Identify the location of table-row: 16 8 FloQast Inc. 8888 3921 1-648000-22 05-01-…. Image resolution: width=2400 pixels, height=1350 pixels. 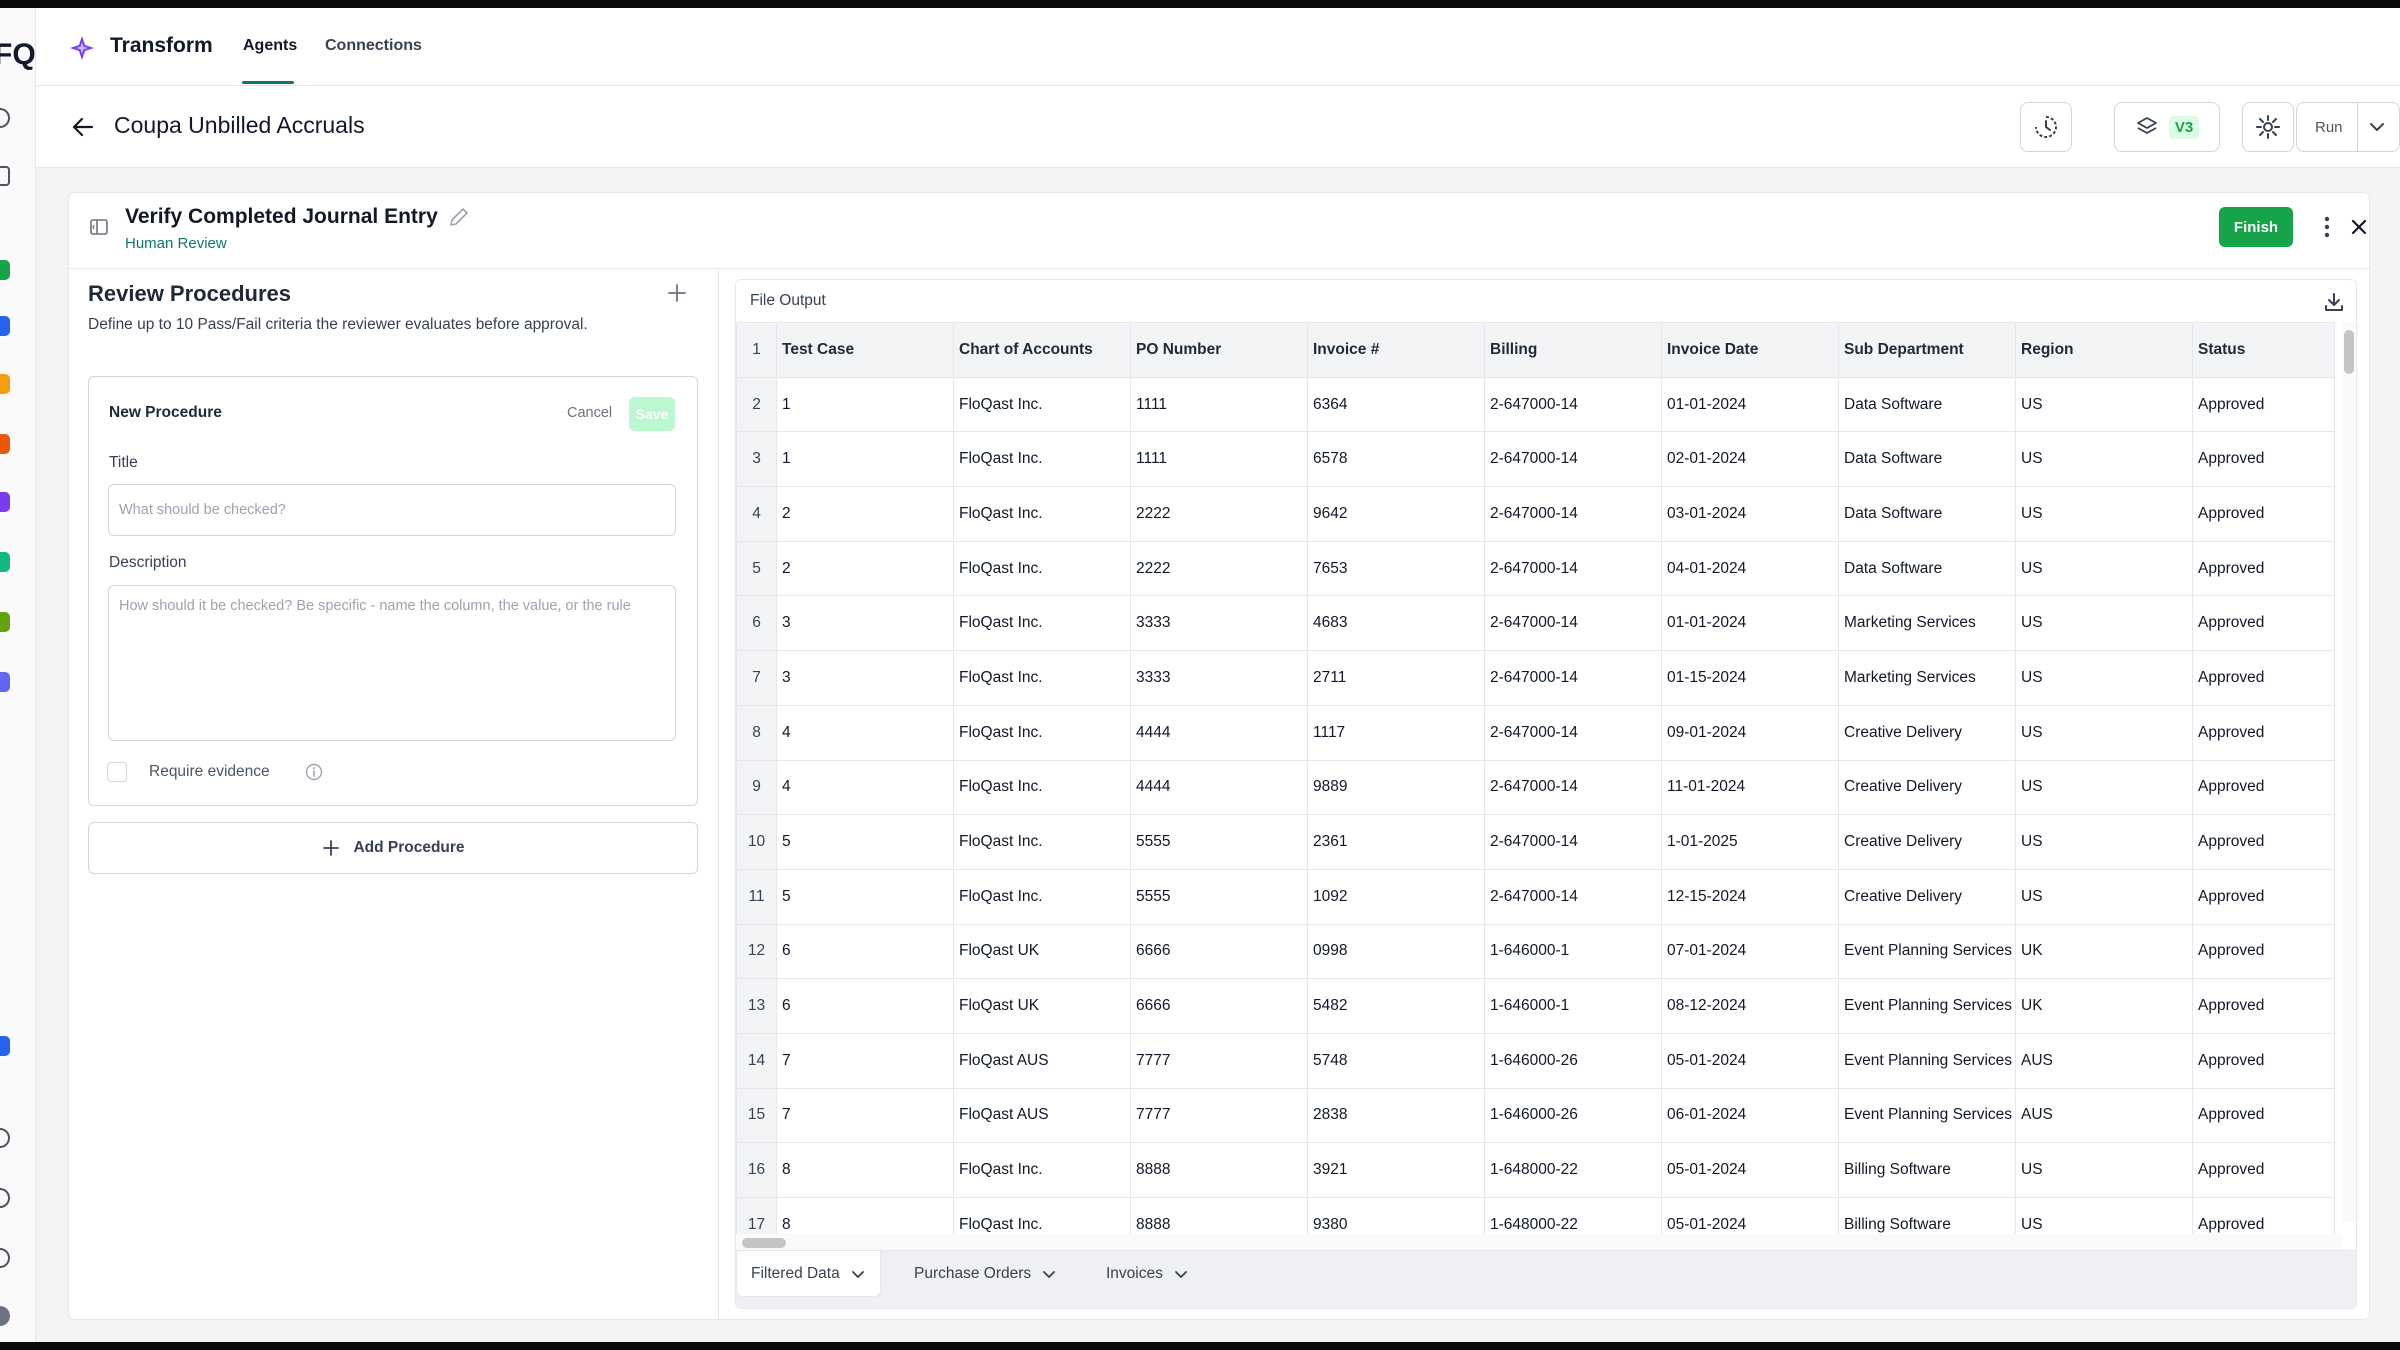
(1535, 1170).